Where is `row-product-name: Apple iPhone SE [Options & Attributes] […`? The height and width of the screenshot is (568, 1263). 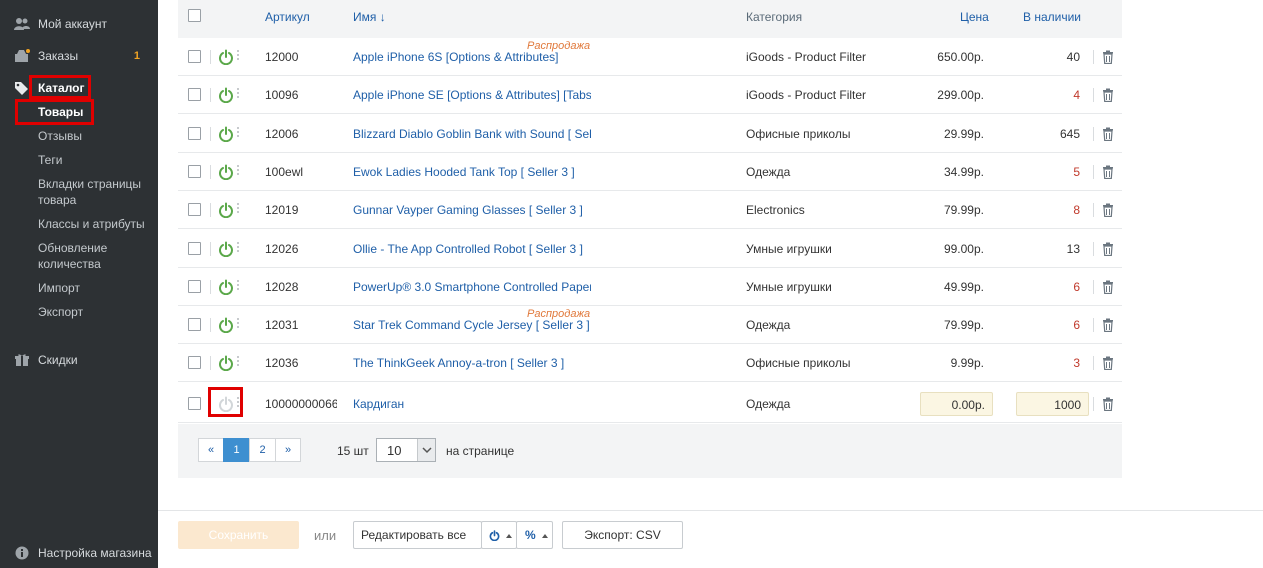
row-product-name: Apple iPhone SE [Options & Attributes] [… is located at coordinates (472, 95).